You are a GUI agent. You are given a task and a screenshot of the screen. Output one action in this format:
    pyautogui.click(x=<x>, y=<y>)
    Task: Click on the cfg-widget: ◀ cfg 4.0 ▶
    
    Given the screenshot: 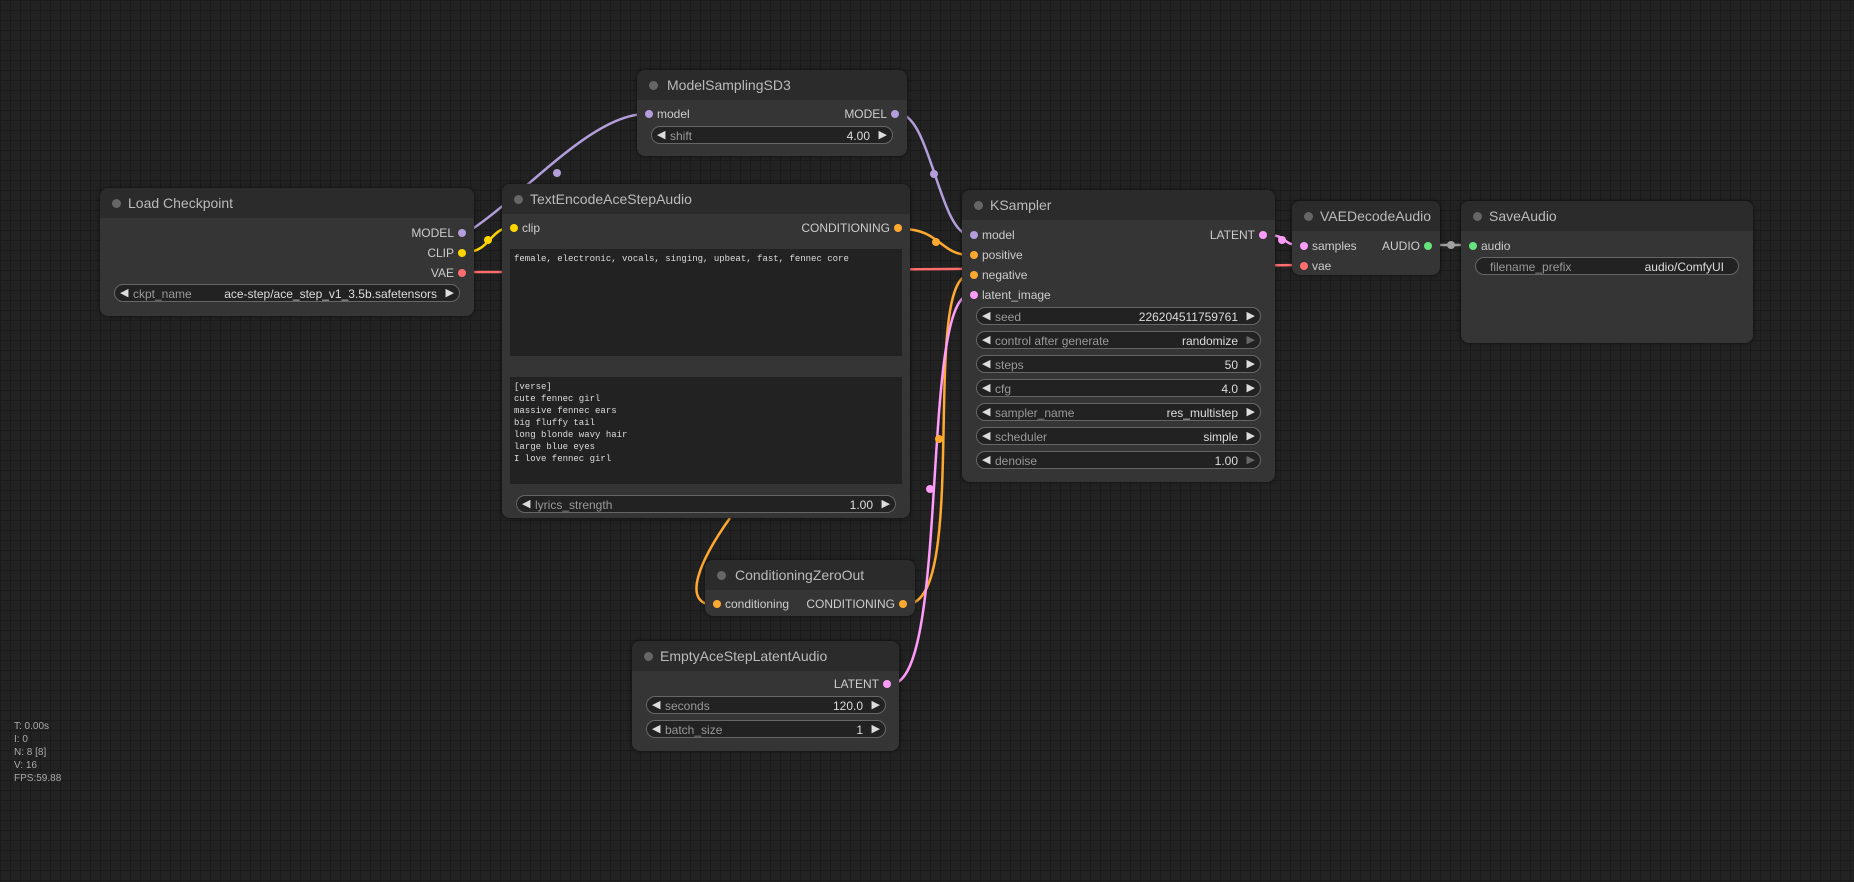 What is the action you would take?
    pyautogui.click(x=1118, y=388)
    